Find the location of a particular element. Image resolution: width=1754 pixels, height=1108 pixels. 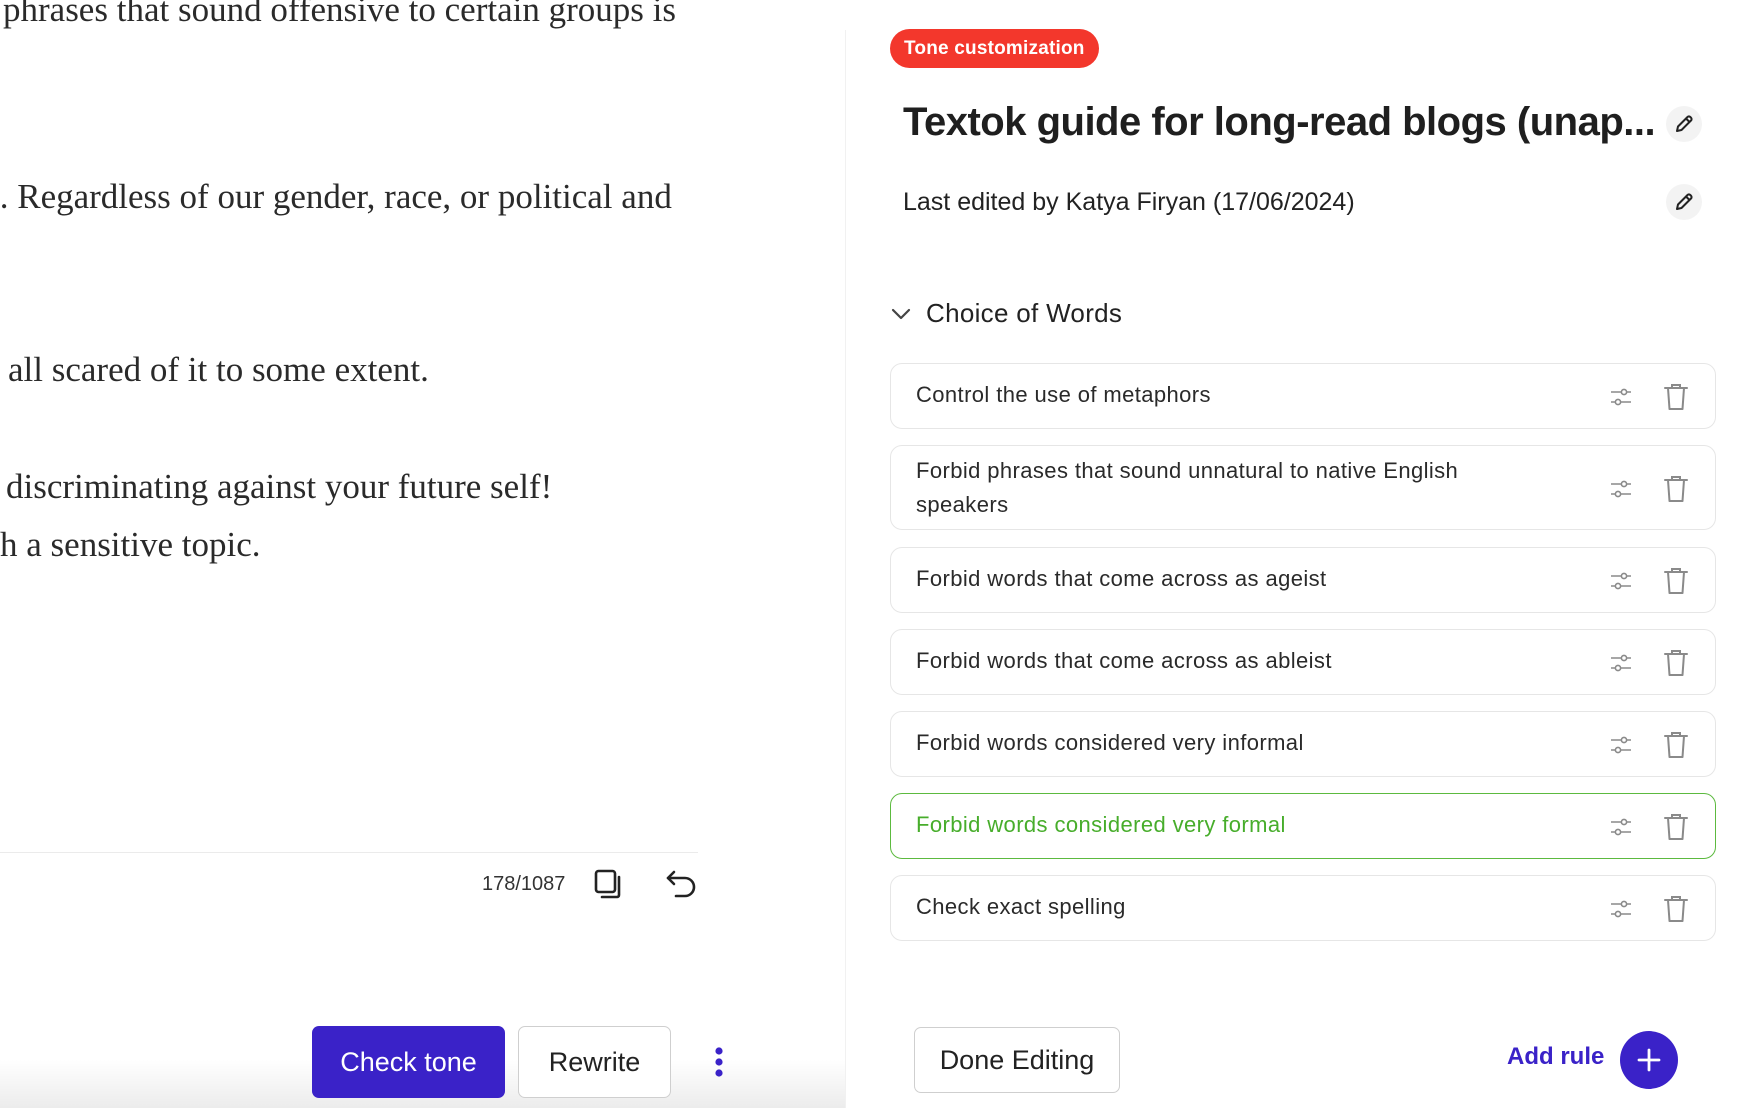

check-tone-button: Check tone is located at coordinates (408, 1062).